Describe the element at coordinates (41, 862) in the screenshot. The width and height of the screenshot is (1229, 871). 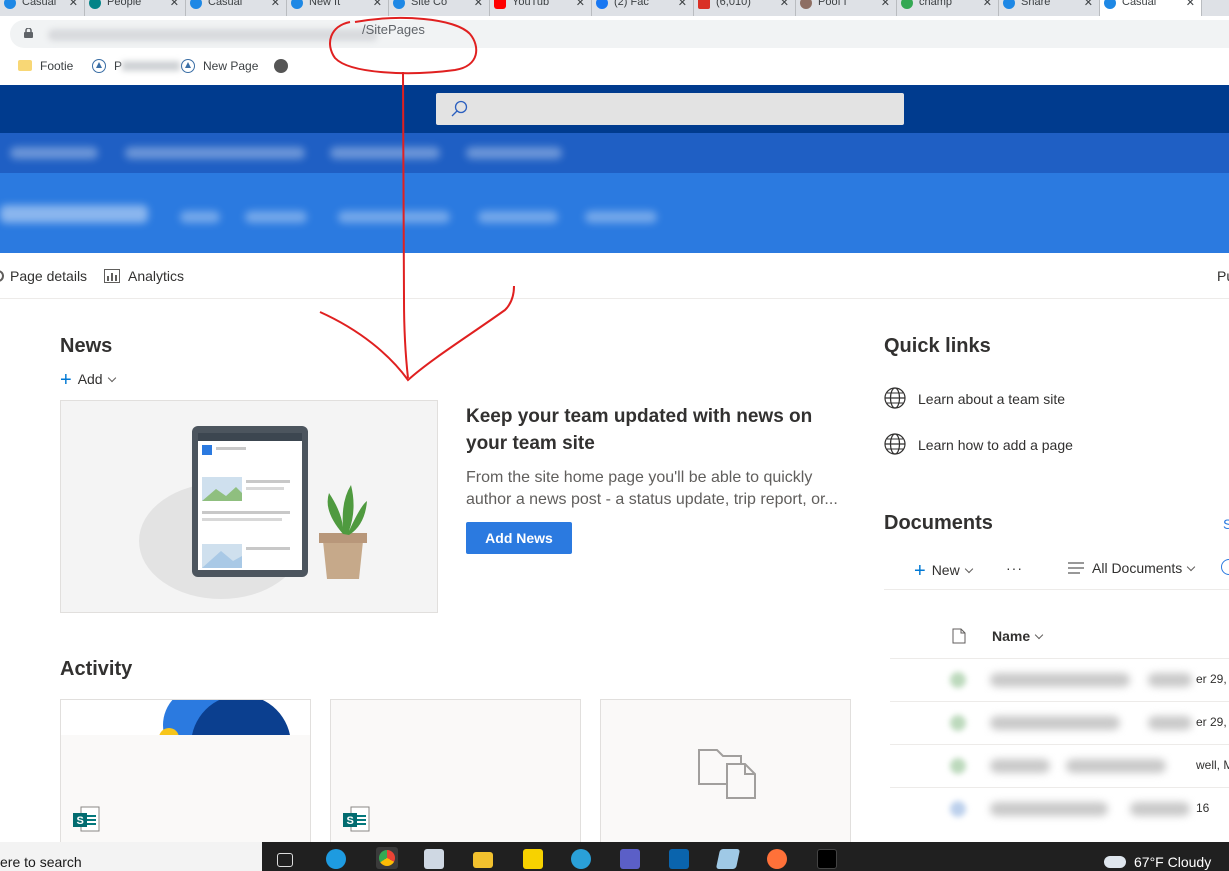
I see `taskbar-search-text: ere to search` at that location.